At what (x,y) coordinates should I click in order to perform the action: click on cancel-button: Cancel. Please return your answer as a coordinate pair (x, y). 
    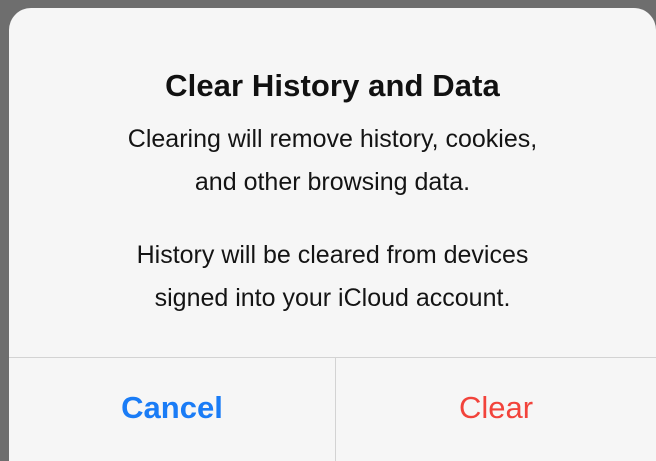
    Looking at the image, I should click on (172, 409).